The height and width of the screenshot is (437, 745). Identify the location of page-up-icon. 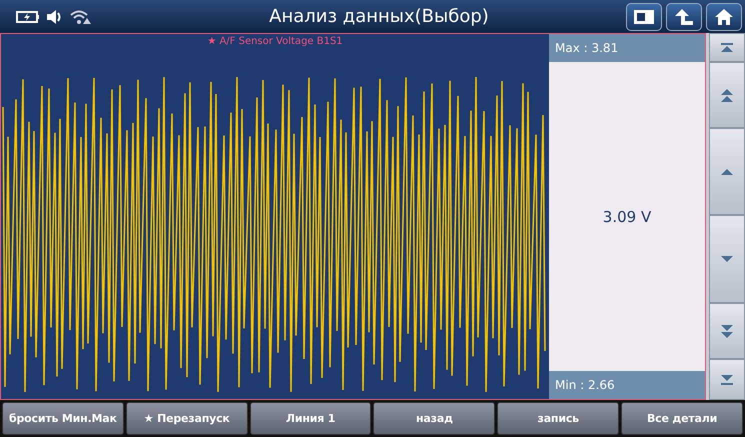
(727, 95).